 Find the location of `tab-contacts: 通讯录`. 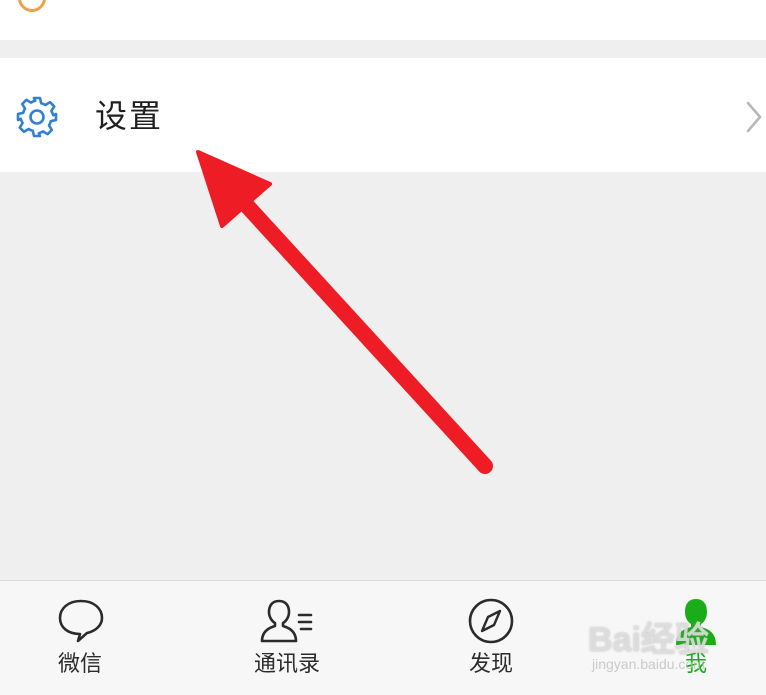

tab-contacts: 通讯录 is located at coordinates (287, 638).